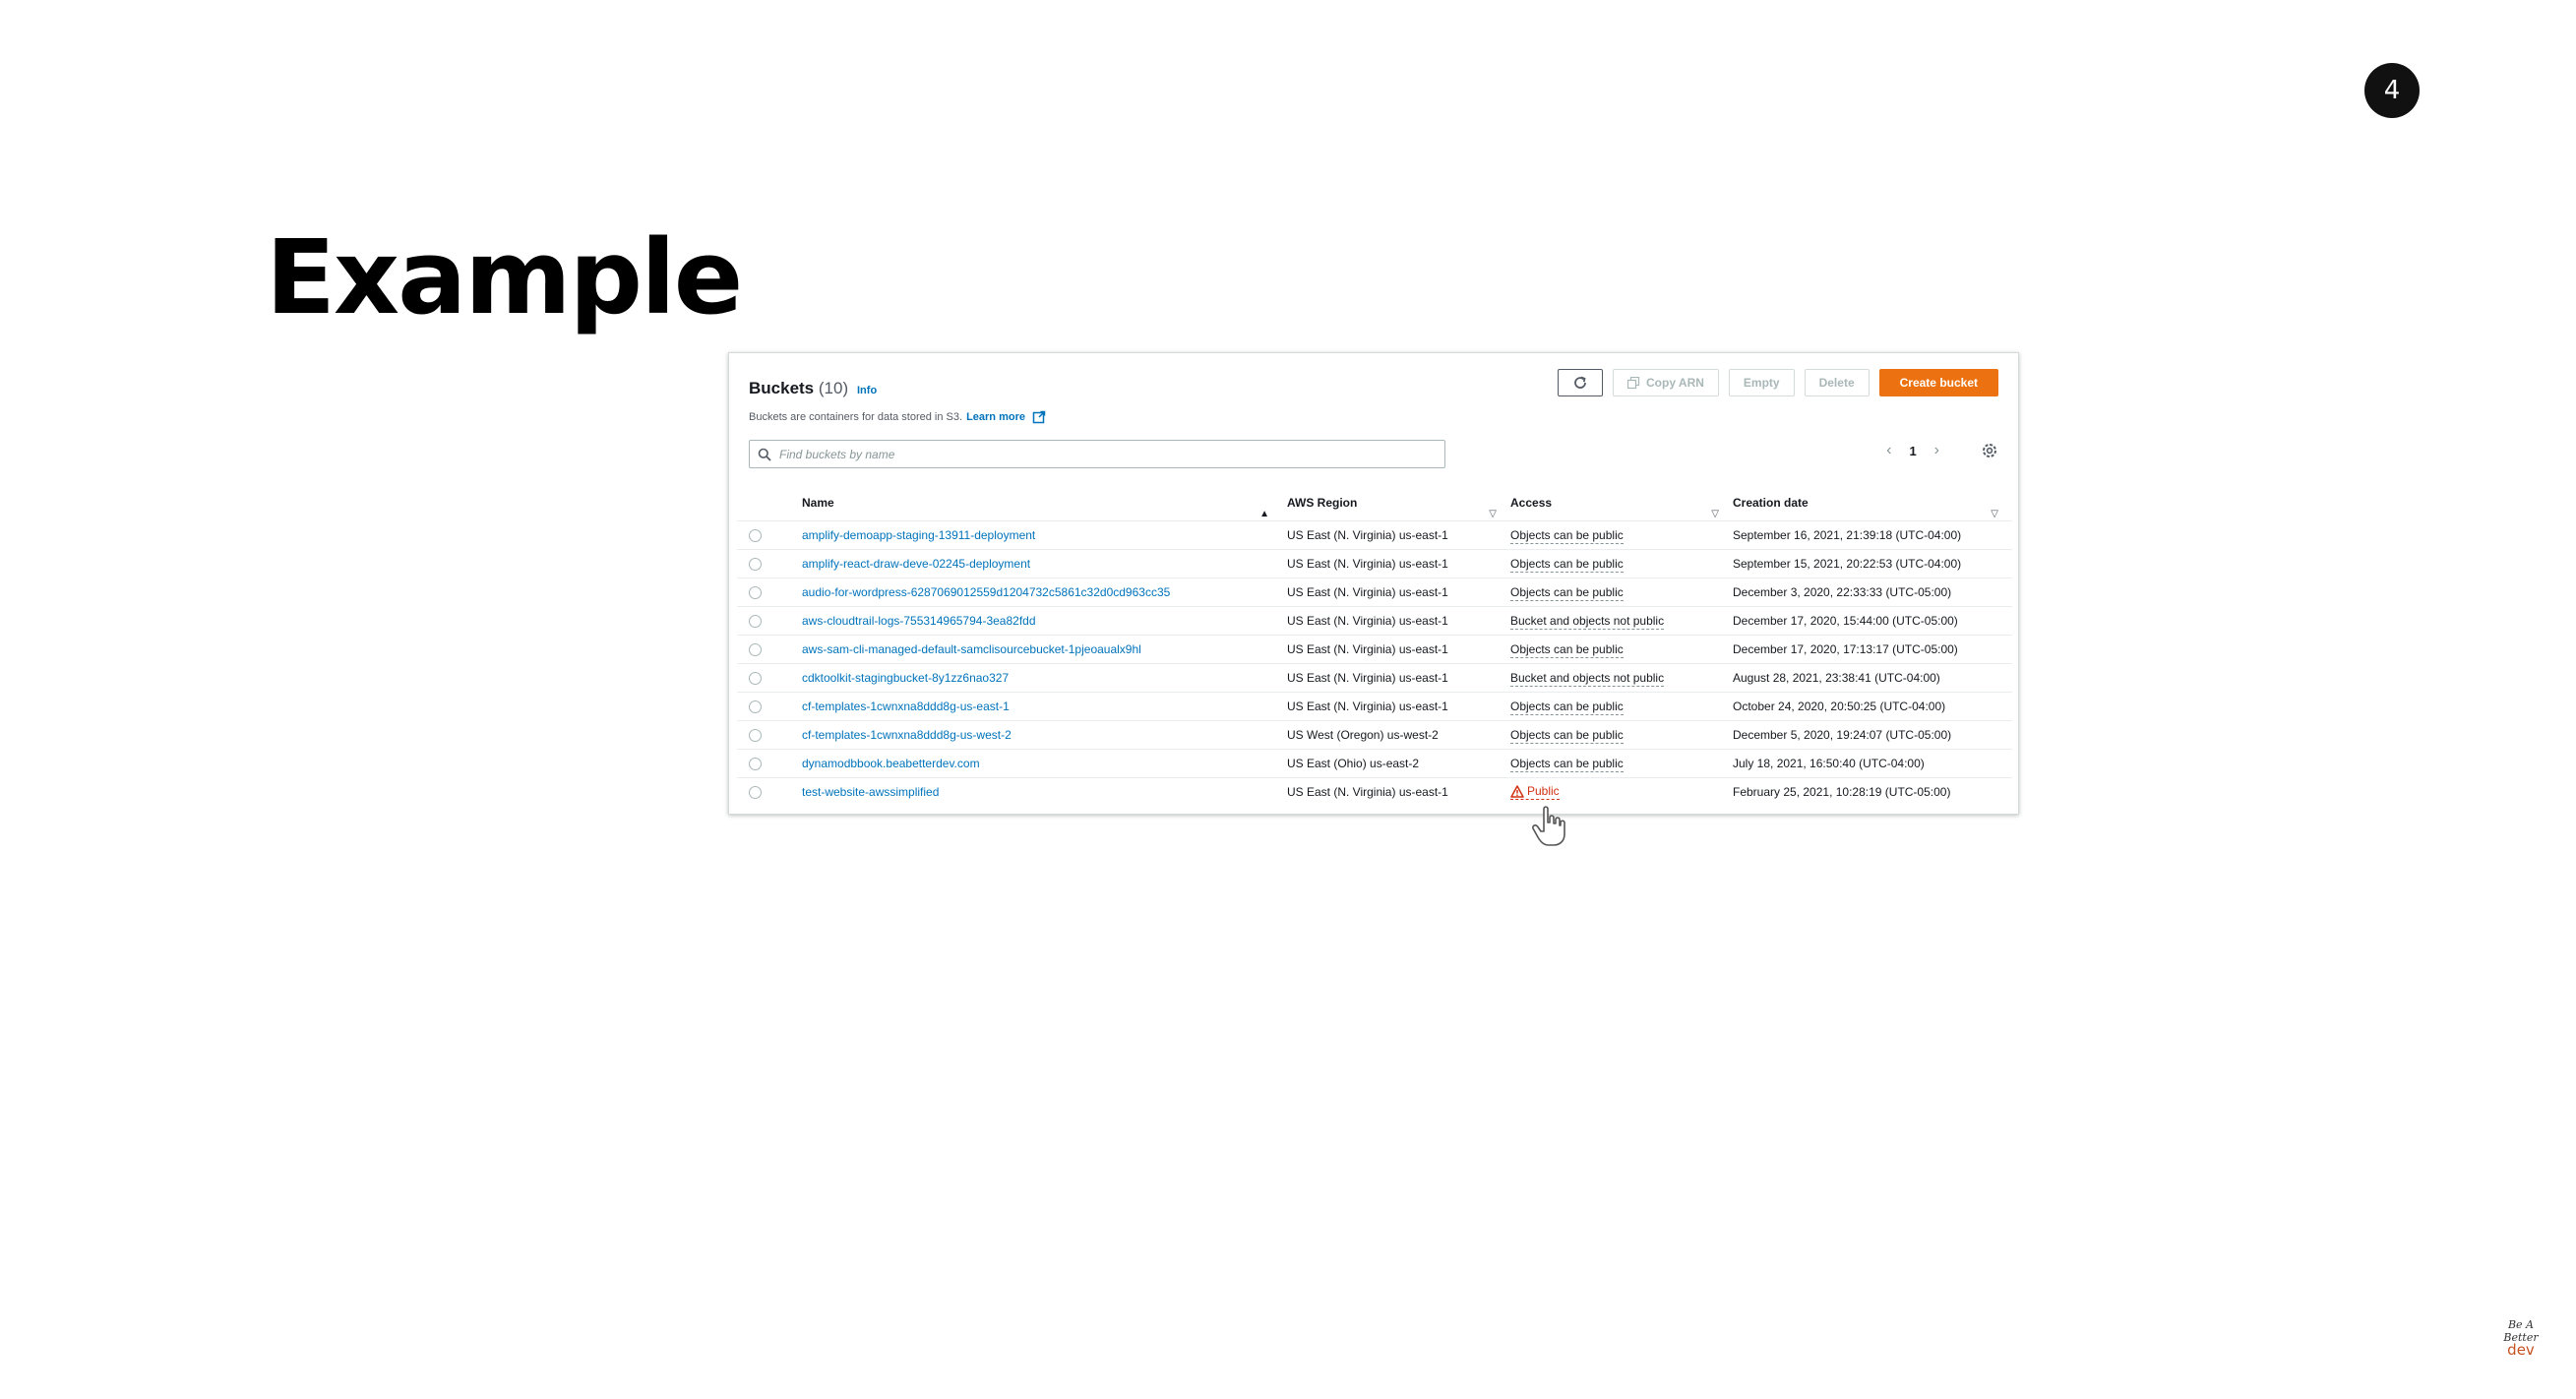 This screenshot has height=1399, width=2576. What do you see at coordinates (2521, 1350) in the screenshot?
I see `watermark-line-3: dev` at bounding box center [2521, 1350].